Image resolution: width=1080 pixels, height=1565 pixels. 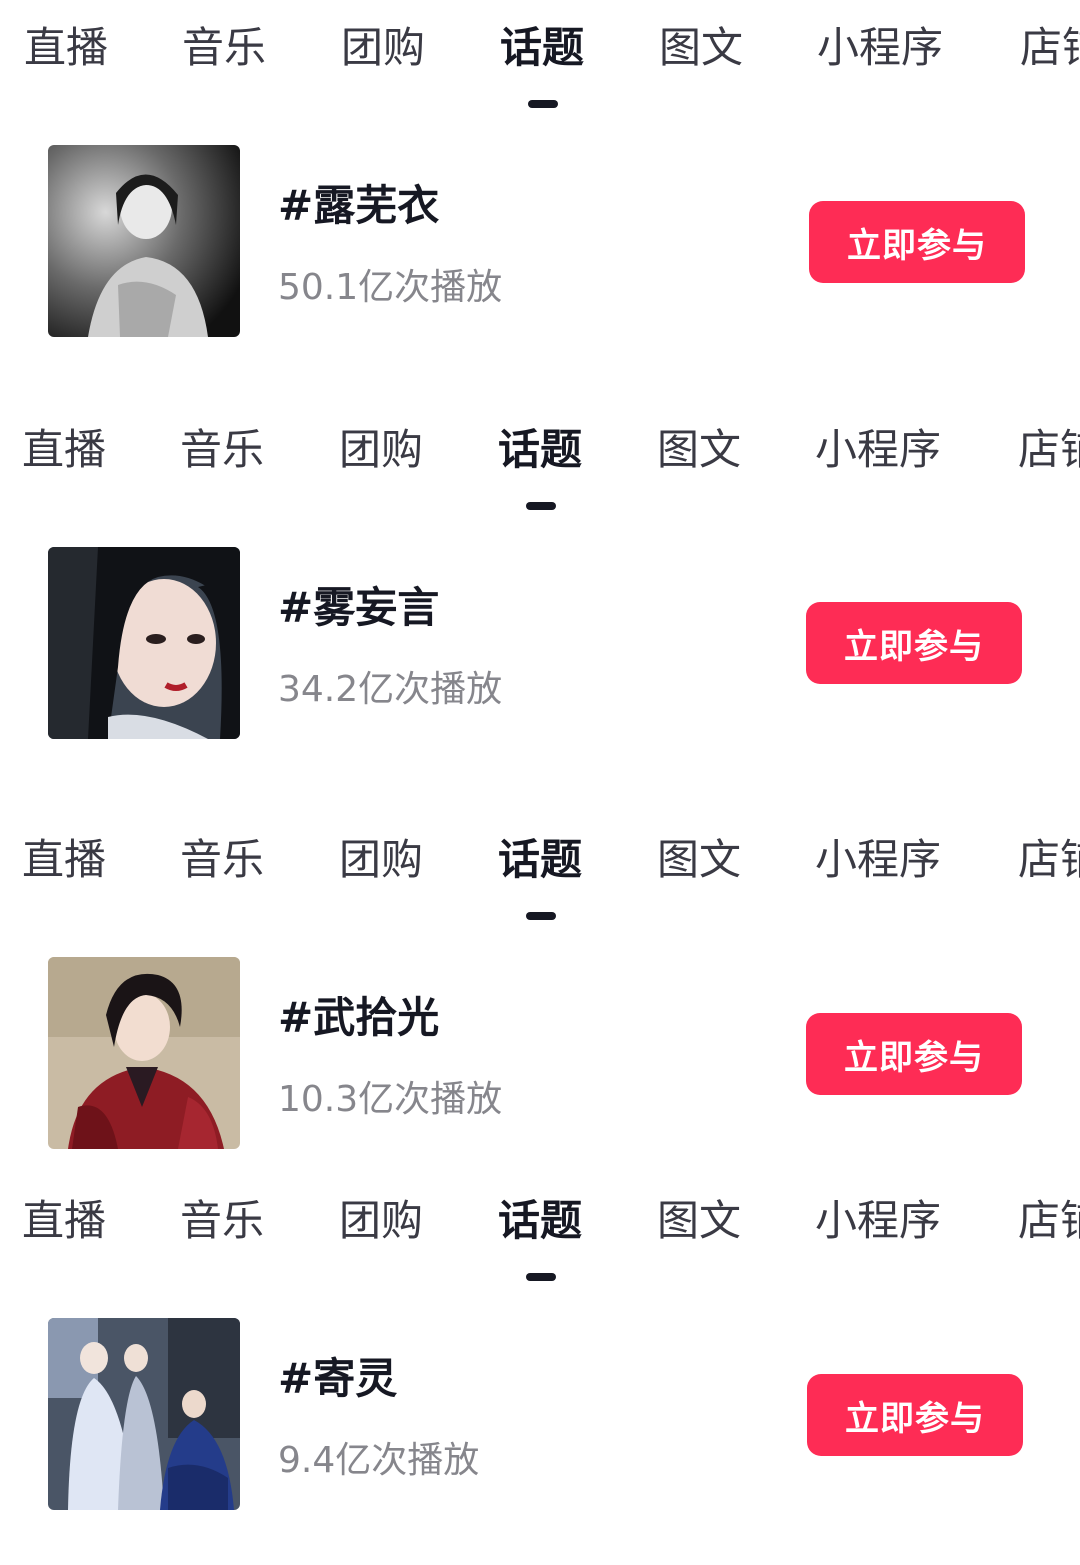 I want to click on play-count: 9.4亿次播放, so click(x=379, y=1460).